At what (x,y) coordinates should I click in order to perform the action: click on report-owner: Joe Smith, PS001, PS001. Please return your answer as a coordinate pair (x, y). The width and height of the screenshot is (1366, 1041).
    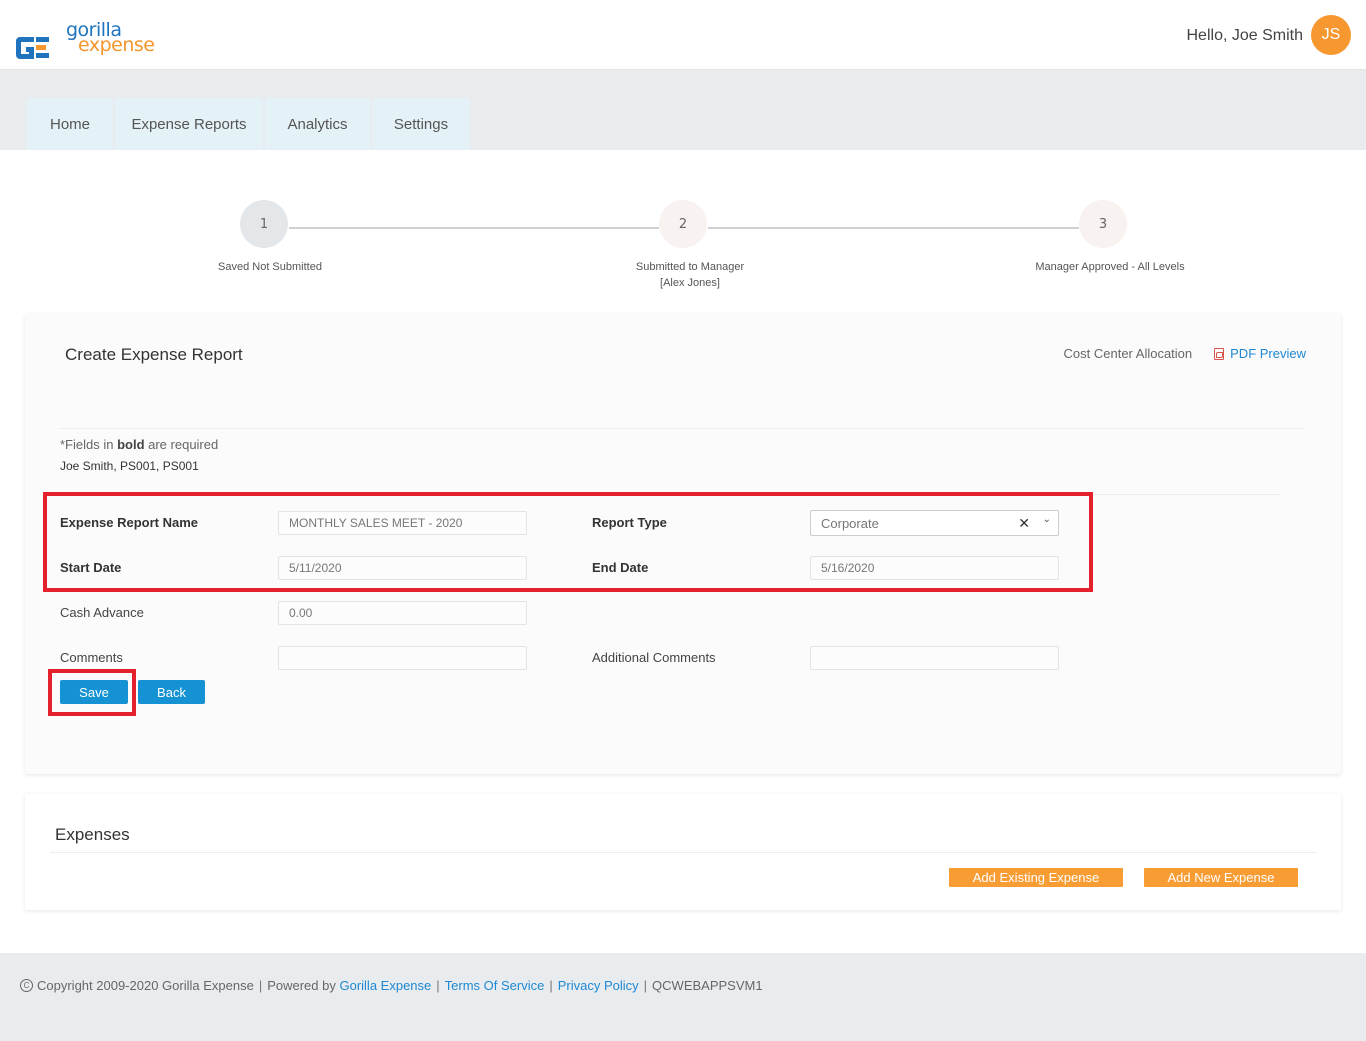
    Looking at the image, I should click on (129, 466).